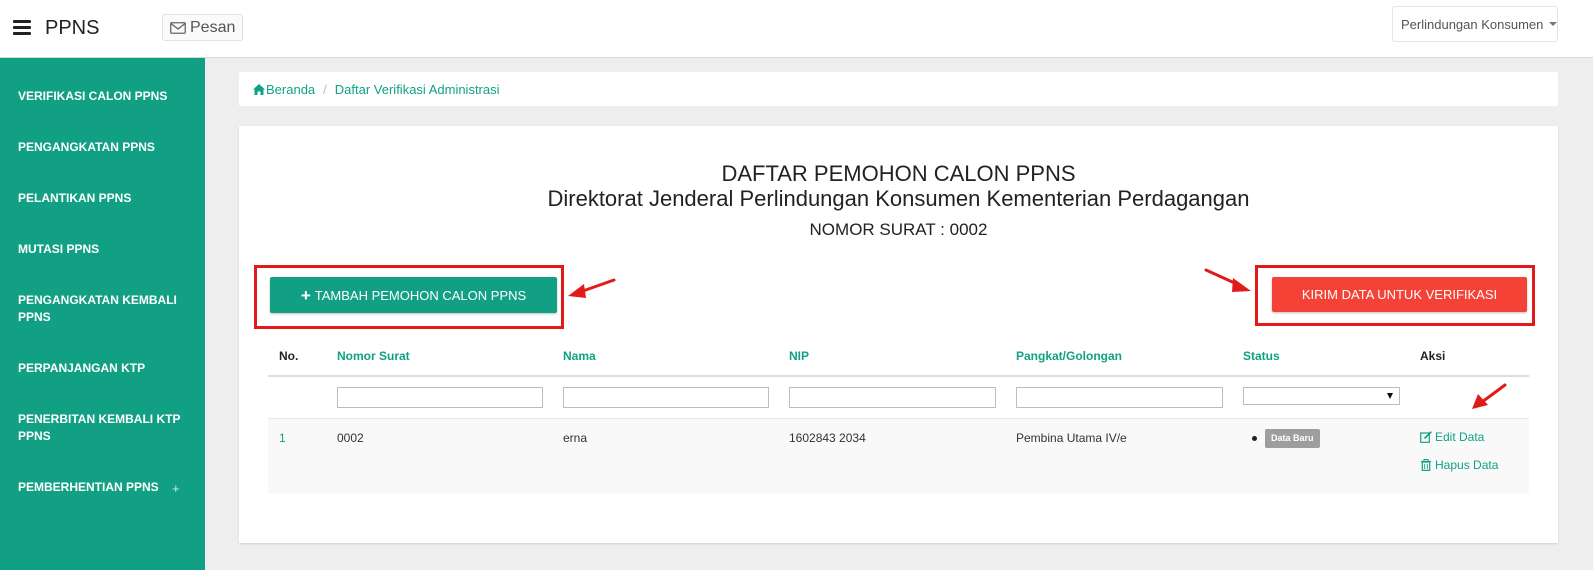  Describe the element at coordinates (1390, 396) in the screenshot. I see `dropdown-arrow-icon` at that location.